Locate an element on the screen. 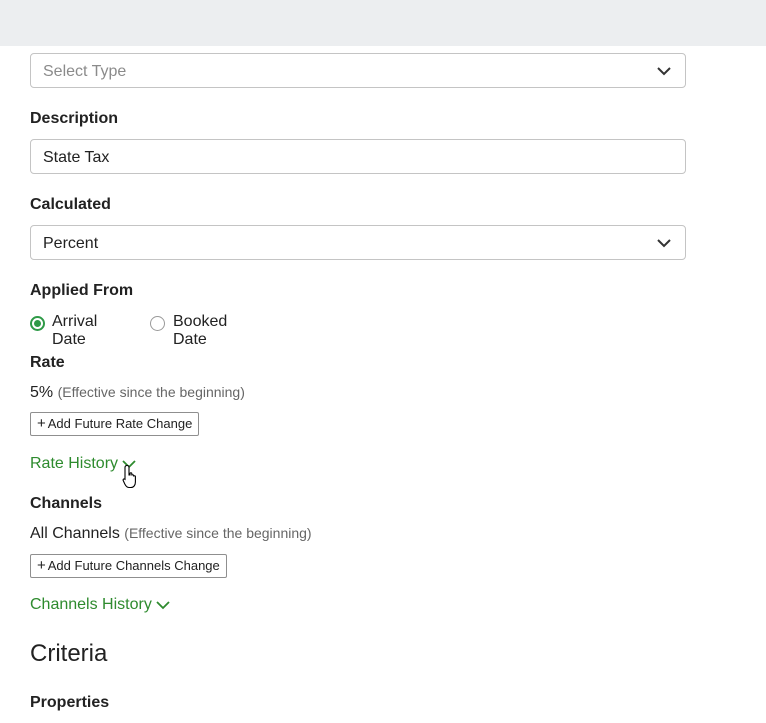 Image resolution: width=766 pixels, height=723 pixels. applied-from-label: Applied From is located at coordinates (82, 290).